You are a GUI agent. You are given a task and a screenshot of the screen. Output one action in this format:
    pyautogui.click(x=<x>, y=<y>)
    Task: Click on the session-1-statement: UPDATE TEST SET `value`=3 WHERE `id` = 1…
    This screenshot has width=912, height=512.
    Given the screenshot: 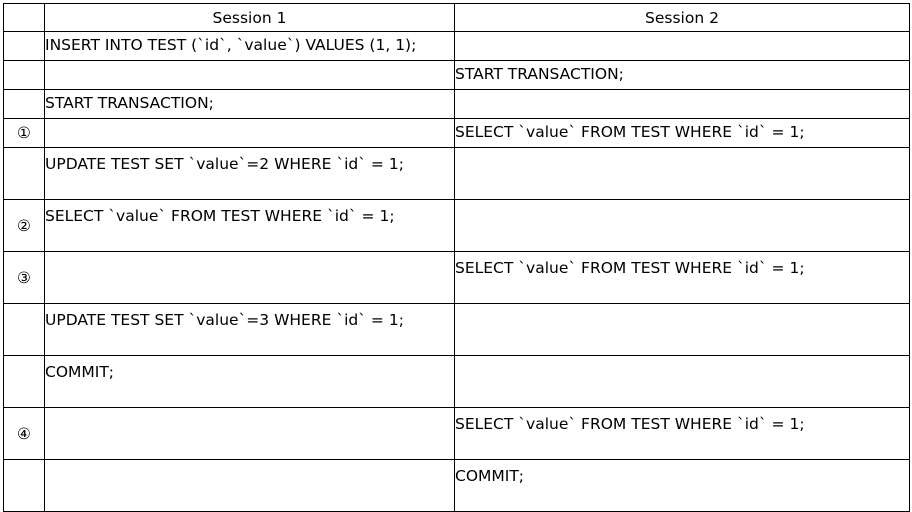 What is the action you would take?
    pyautogui.click(x=249, y=329)
    